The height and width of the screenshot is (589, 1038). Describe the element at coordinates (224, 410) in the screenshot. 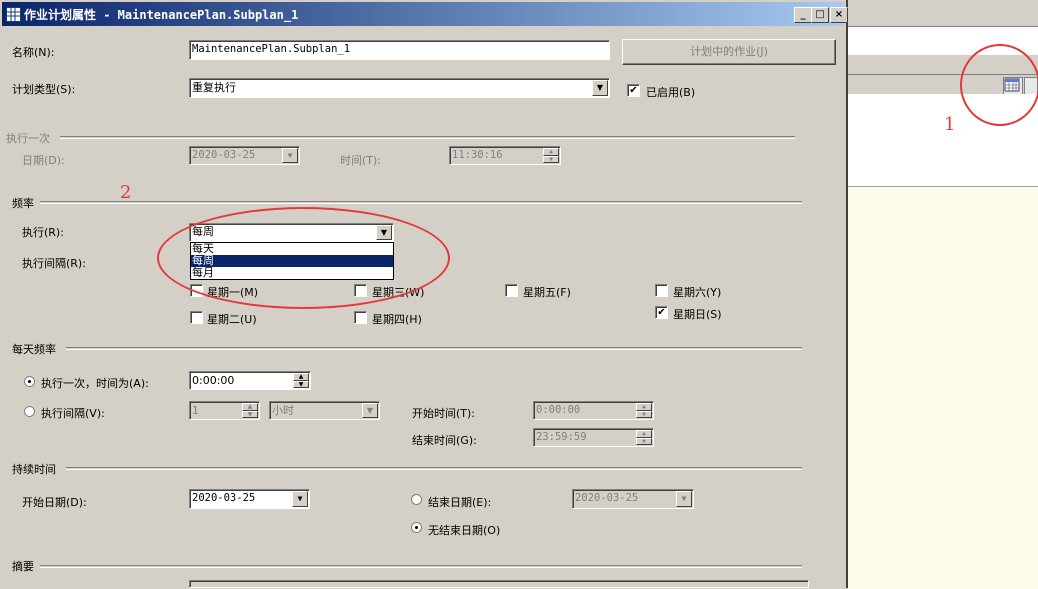

I see `occurs-every-interval-spinner: 1 ▲ ▼` at that location.